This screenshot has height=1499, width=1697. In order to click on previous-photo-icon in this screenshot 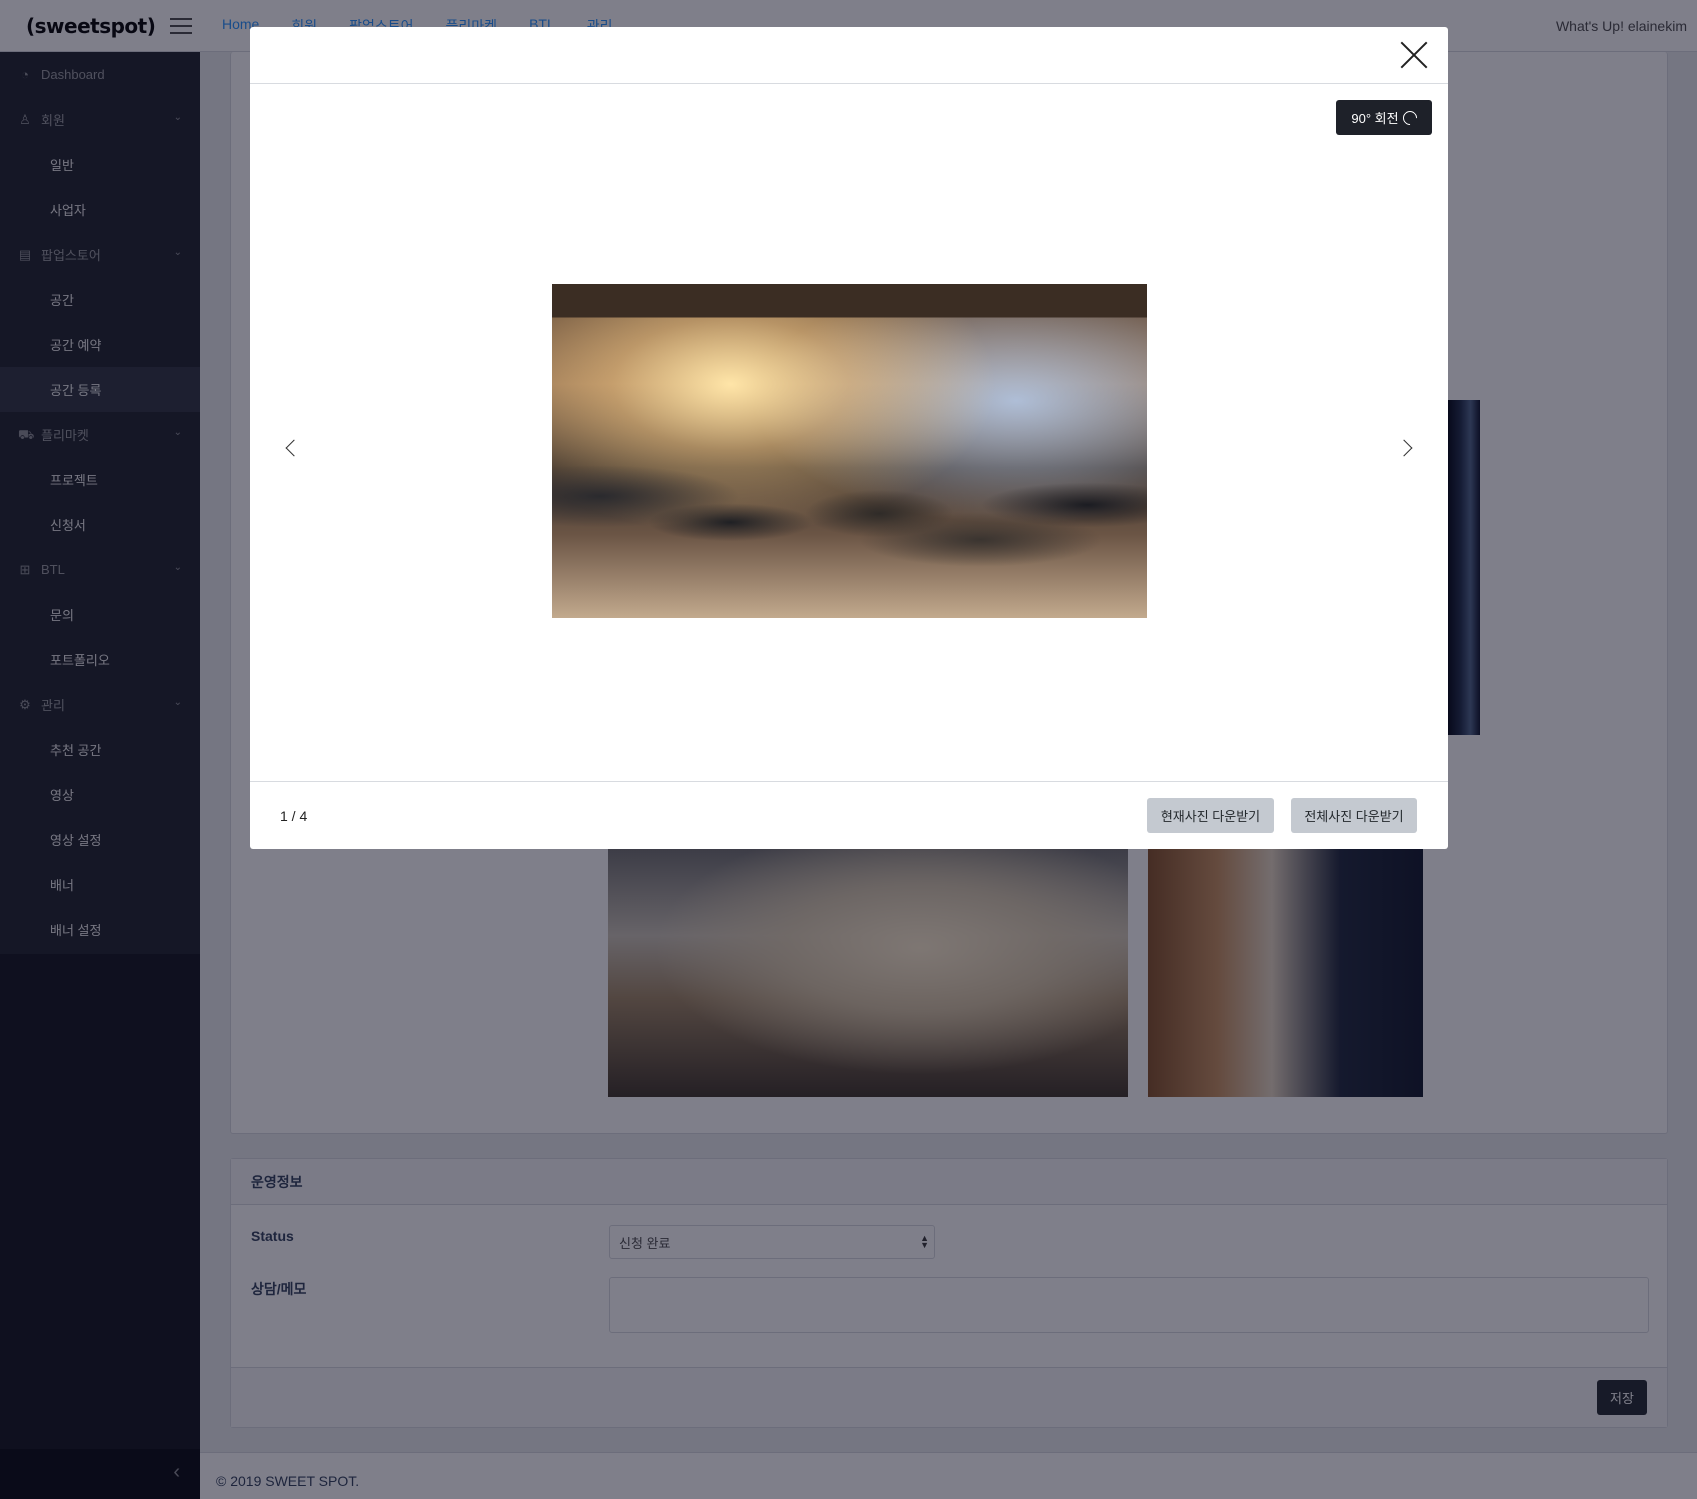, I will do `click(292, 449)`.